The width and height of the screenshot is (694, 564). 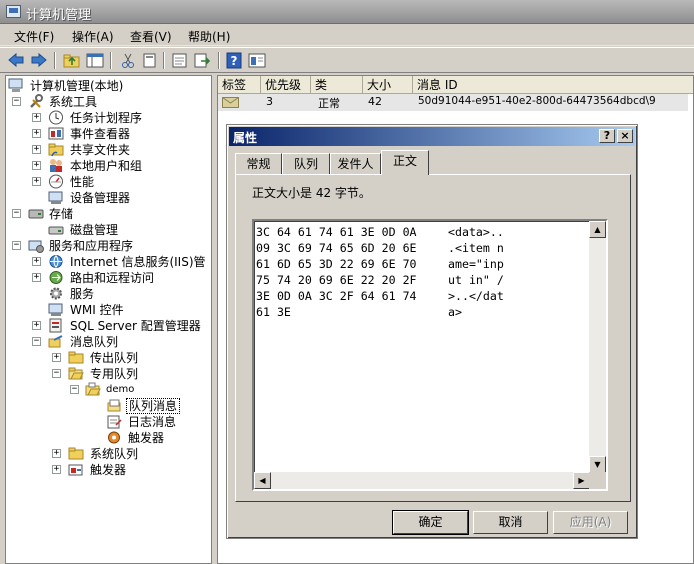 I want to click on back-icon, so click(x=16, y=60).